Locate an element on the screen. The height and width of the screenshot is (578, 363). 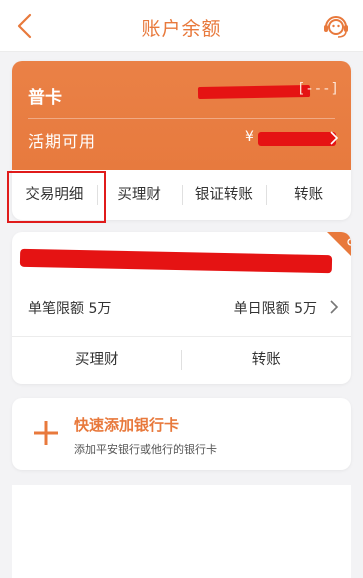
add-card-title: 快速添加银行卡 is located at coordinates (127, 425).